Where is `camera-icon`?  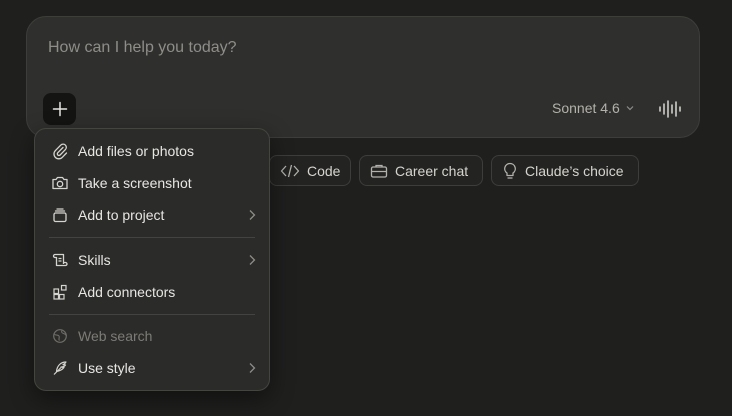 camera-icon is located at coordinates (60, 183).